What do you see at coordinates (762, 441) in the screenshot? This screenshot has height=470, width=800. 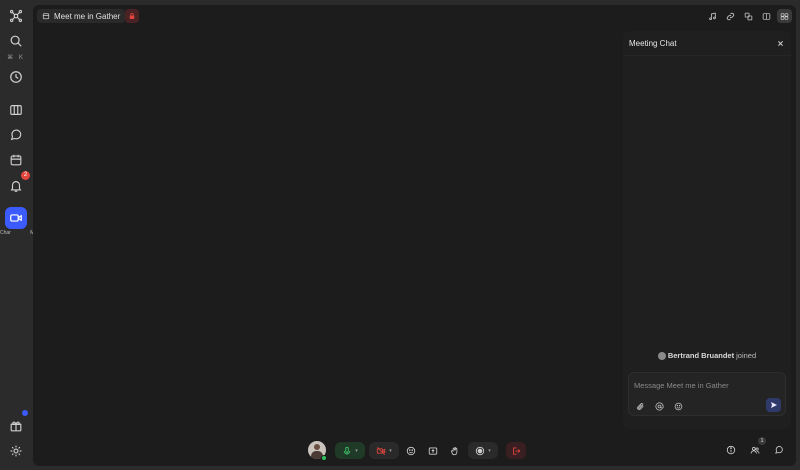 I see `participants-count: 1` at bounding box center [762, 441].